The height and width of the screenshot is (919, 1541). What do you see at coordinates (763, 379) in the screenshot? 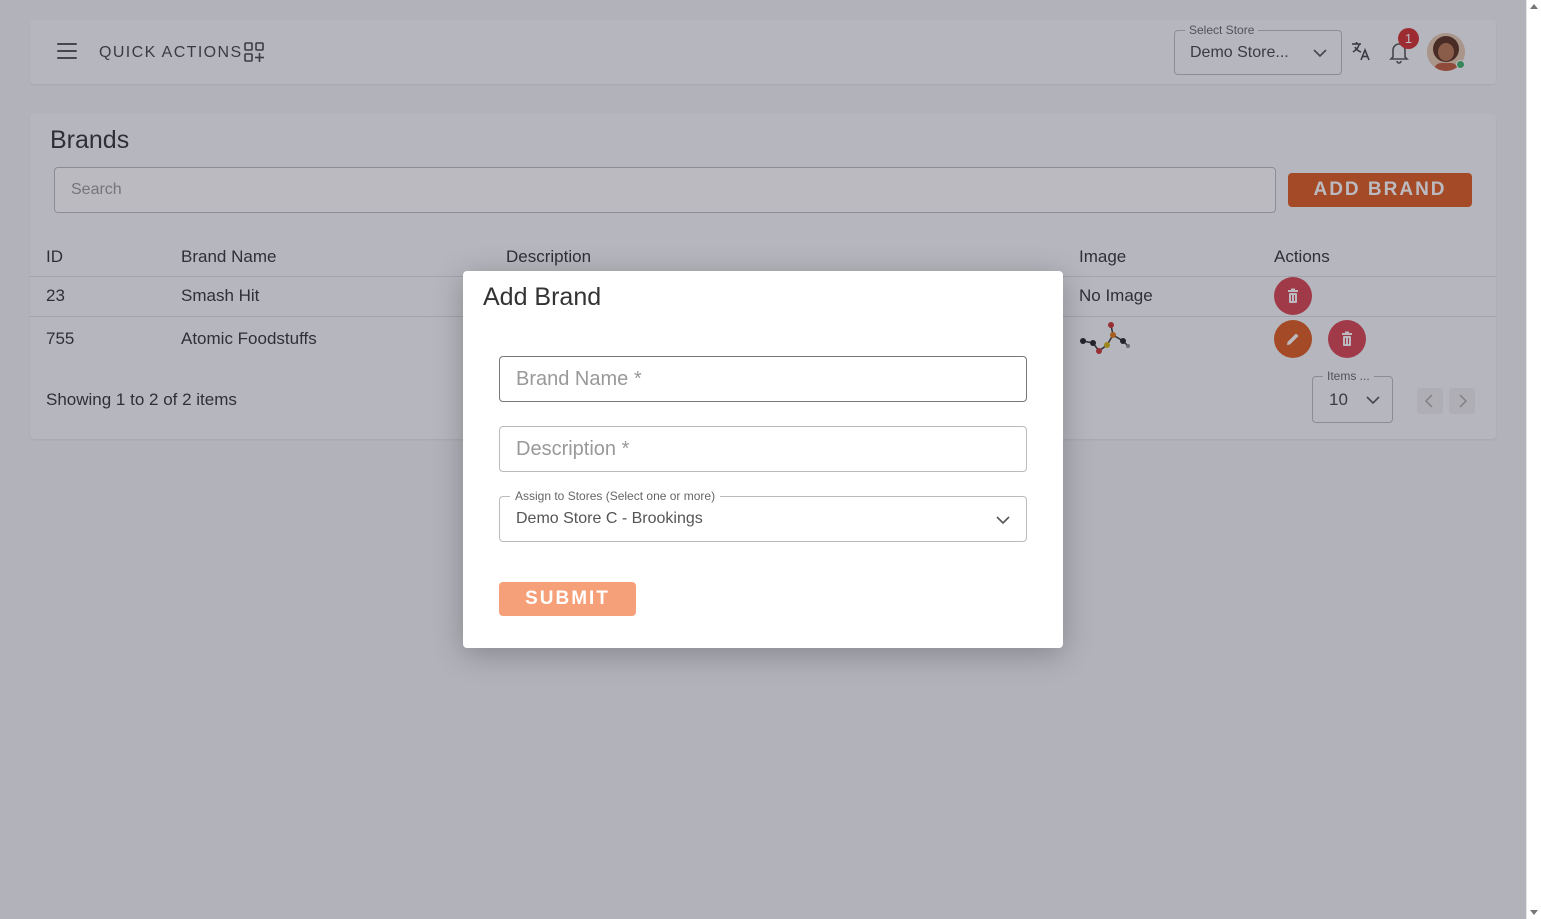
I see `brand-name-field` at bounding box center [763, 379].